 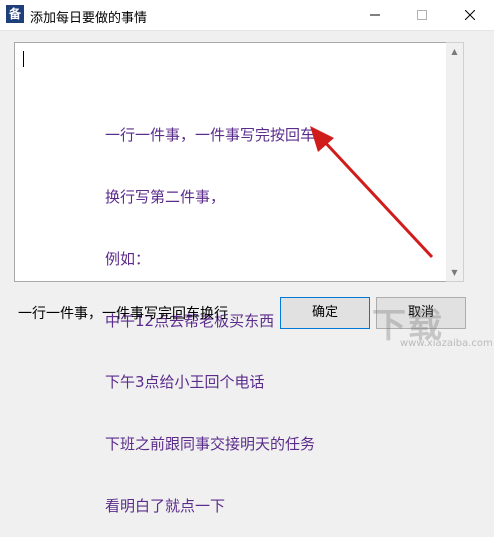 What do you see at coordinates (185, 382) in the screenshot?
I see `instruction-line: 下午3点给小王回个电话` at bounding box center [185, 382].